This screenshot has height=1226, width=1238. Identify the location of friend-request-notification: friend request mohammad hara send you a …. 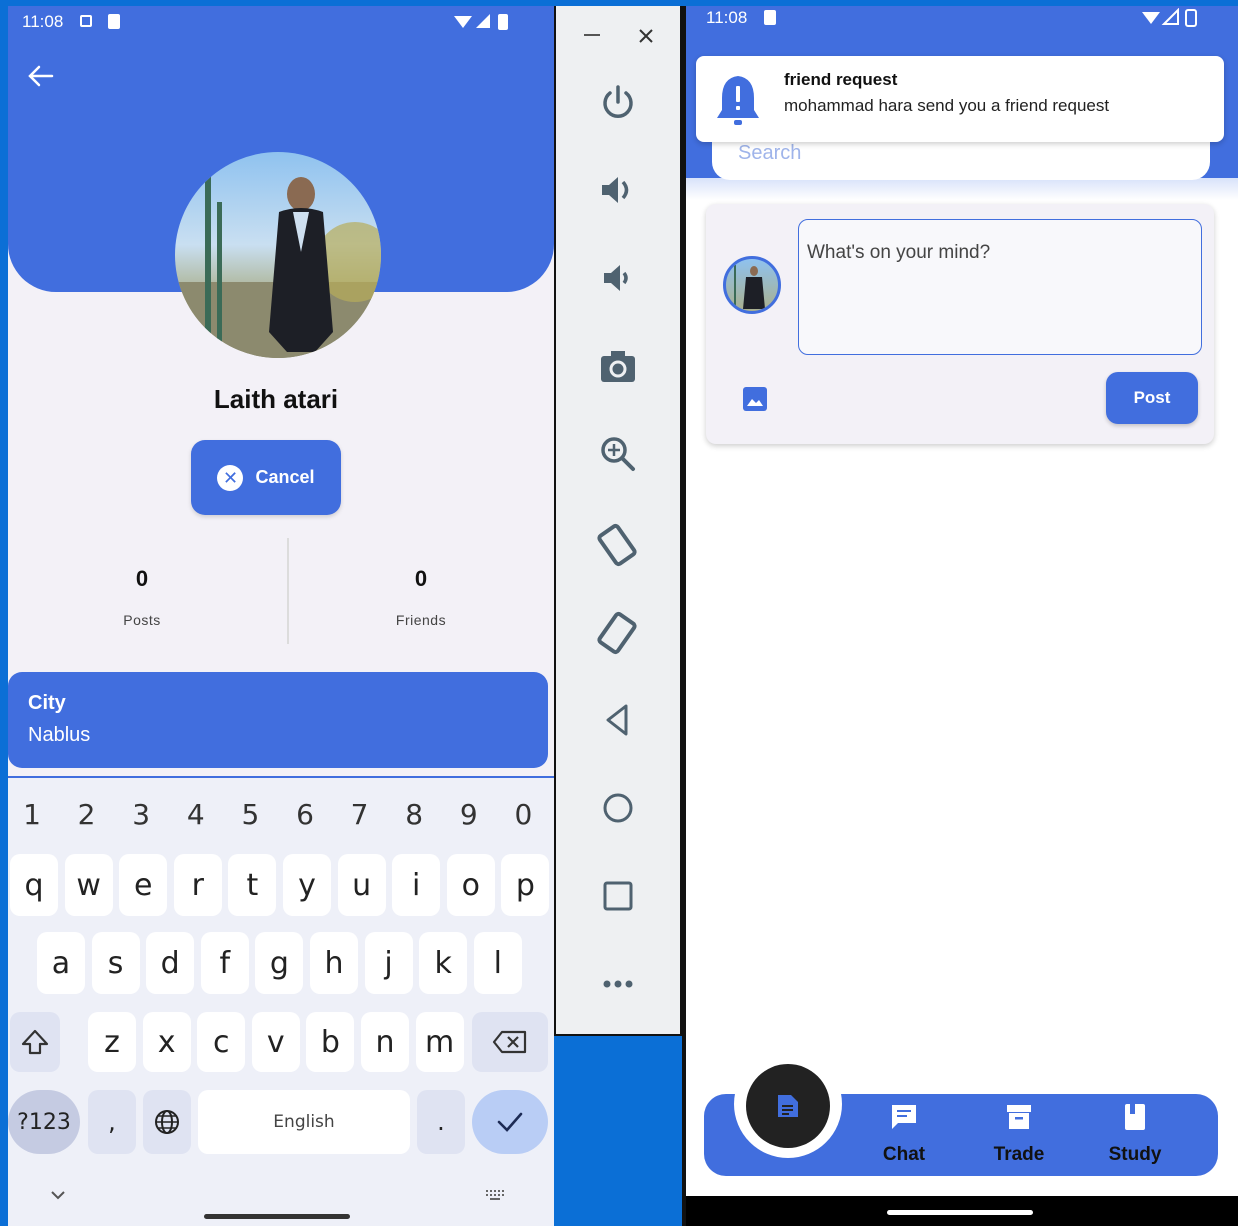
(960, 99).